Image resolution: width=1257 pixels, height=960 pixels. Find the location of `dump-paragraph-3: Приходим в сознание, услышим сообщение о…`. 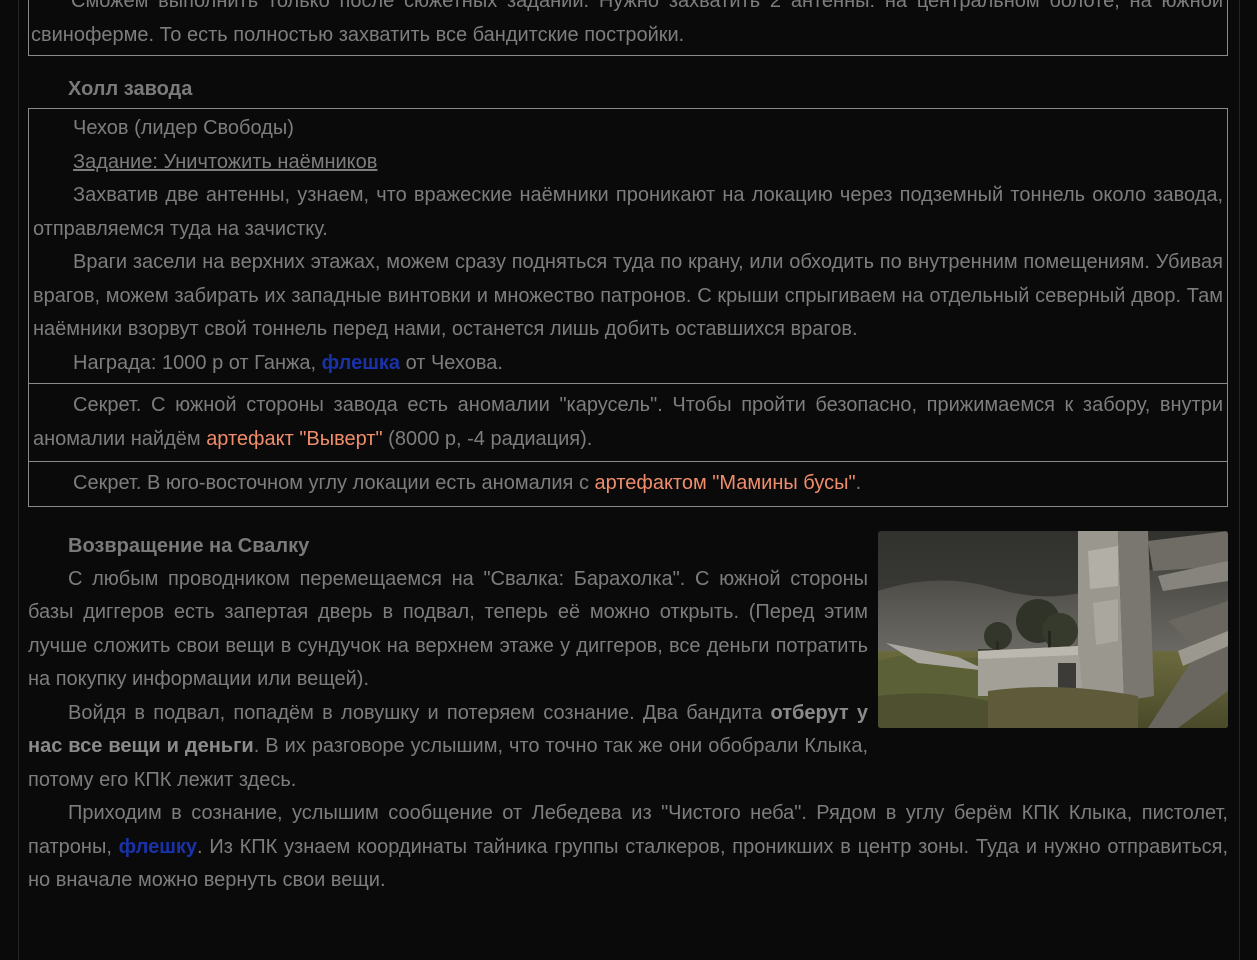

dump-paragraph-3: Приходим в сознание, услышим сообщение о… is located at coordinates (628, 846).